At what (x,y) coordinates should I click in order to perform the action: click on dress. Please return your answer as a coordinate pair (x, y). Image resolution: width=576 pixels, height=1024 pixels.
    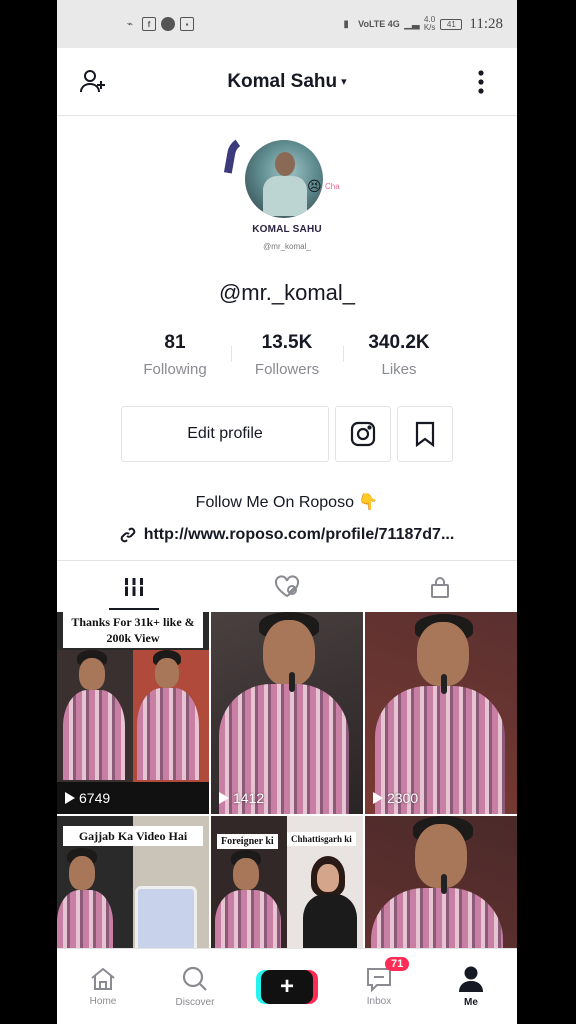
    Looking at the image, I should click on (330, 924).